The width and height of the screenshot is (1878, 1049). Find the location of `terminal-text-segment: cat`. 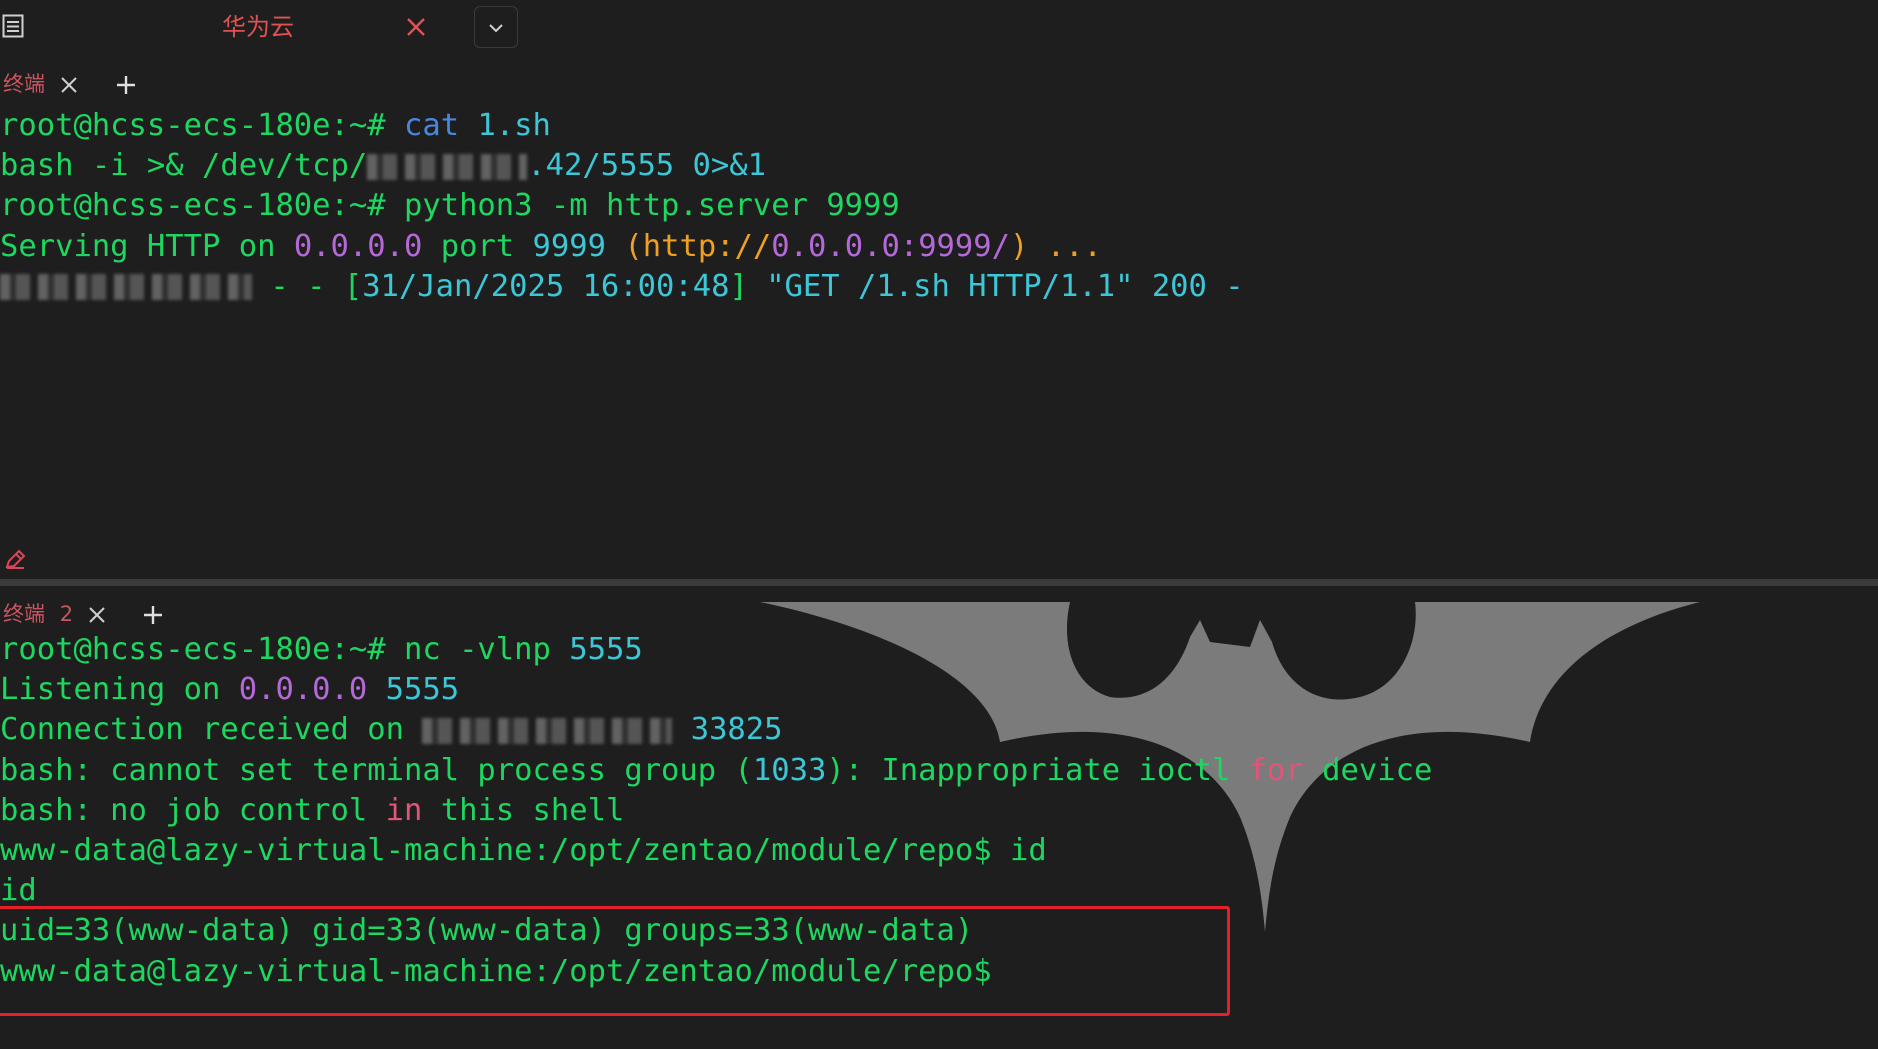

terminal-text-segment: cat is located at coordinates (440, 125).